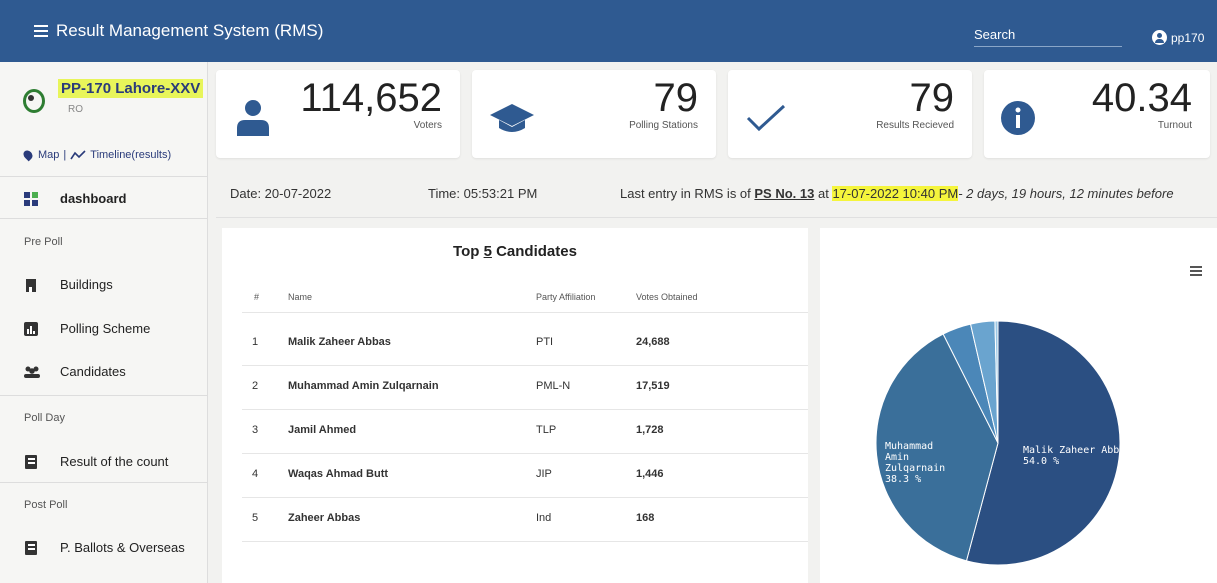  Describe the element at coordinates (512, 118) in the screenshot. I see `graduation-cap-icon` at that location.